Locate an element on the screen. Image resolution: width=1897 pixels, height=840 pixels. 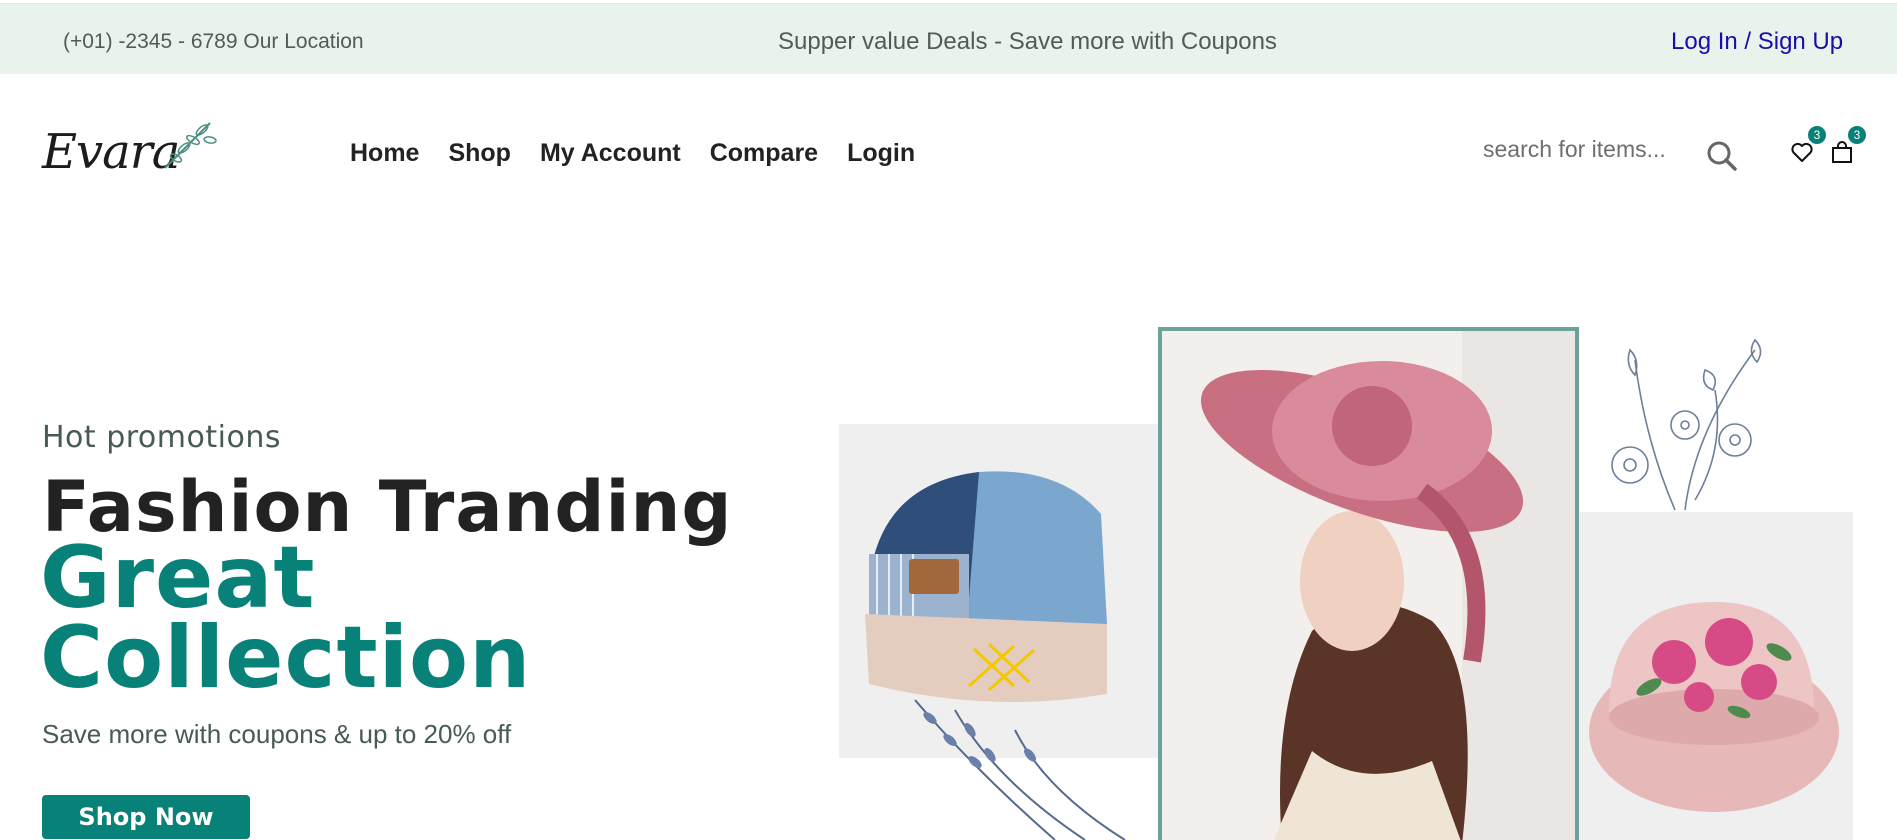
nav-shop: Shop is located at coordinates (479, 153).